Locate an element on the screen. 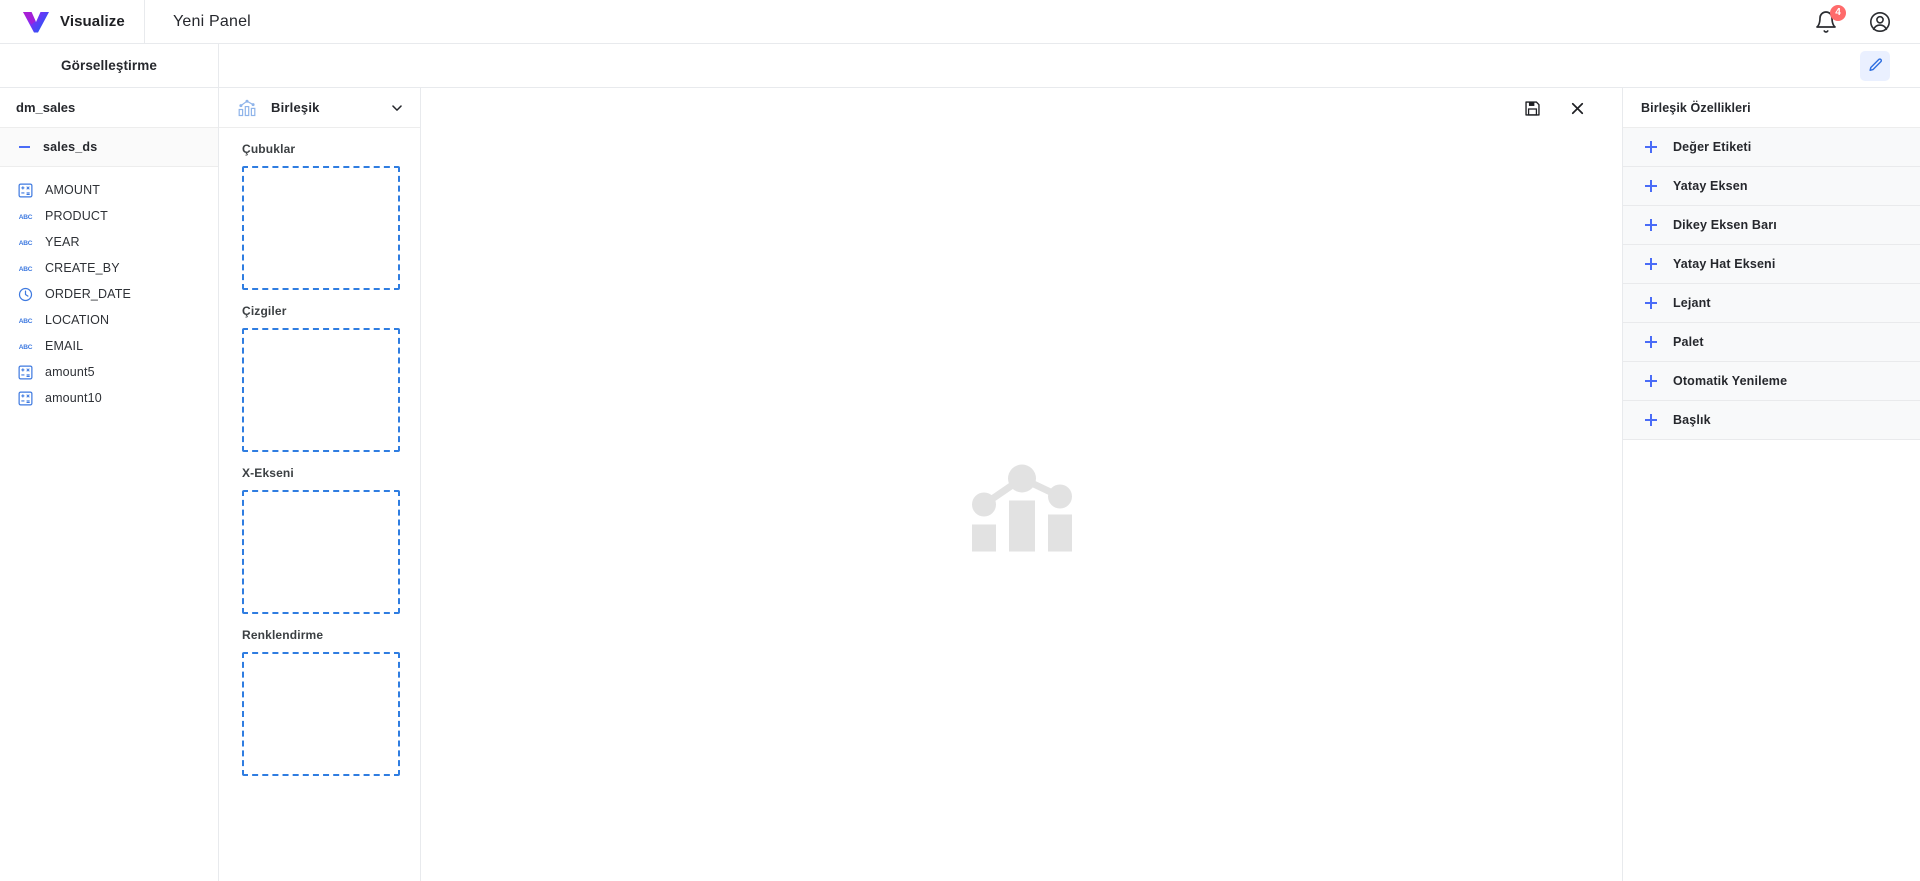 This screenshot has height=881, width=1920. page-title: Yeni Panel is located at coordinates (212, 21).